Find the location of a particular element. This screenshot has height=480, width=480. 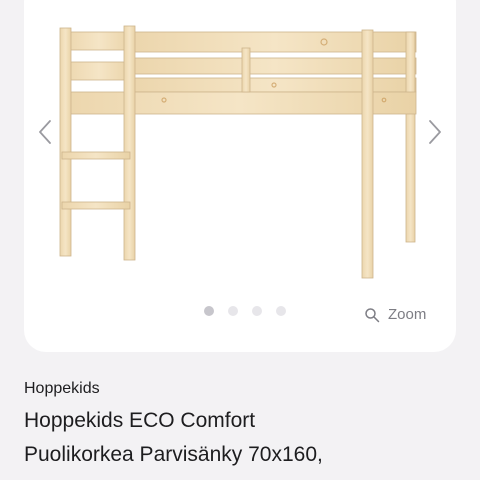

previous-image-button is located at coordinates (45, 132).